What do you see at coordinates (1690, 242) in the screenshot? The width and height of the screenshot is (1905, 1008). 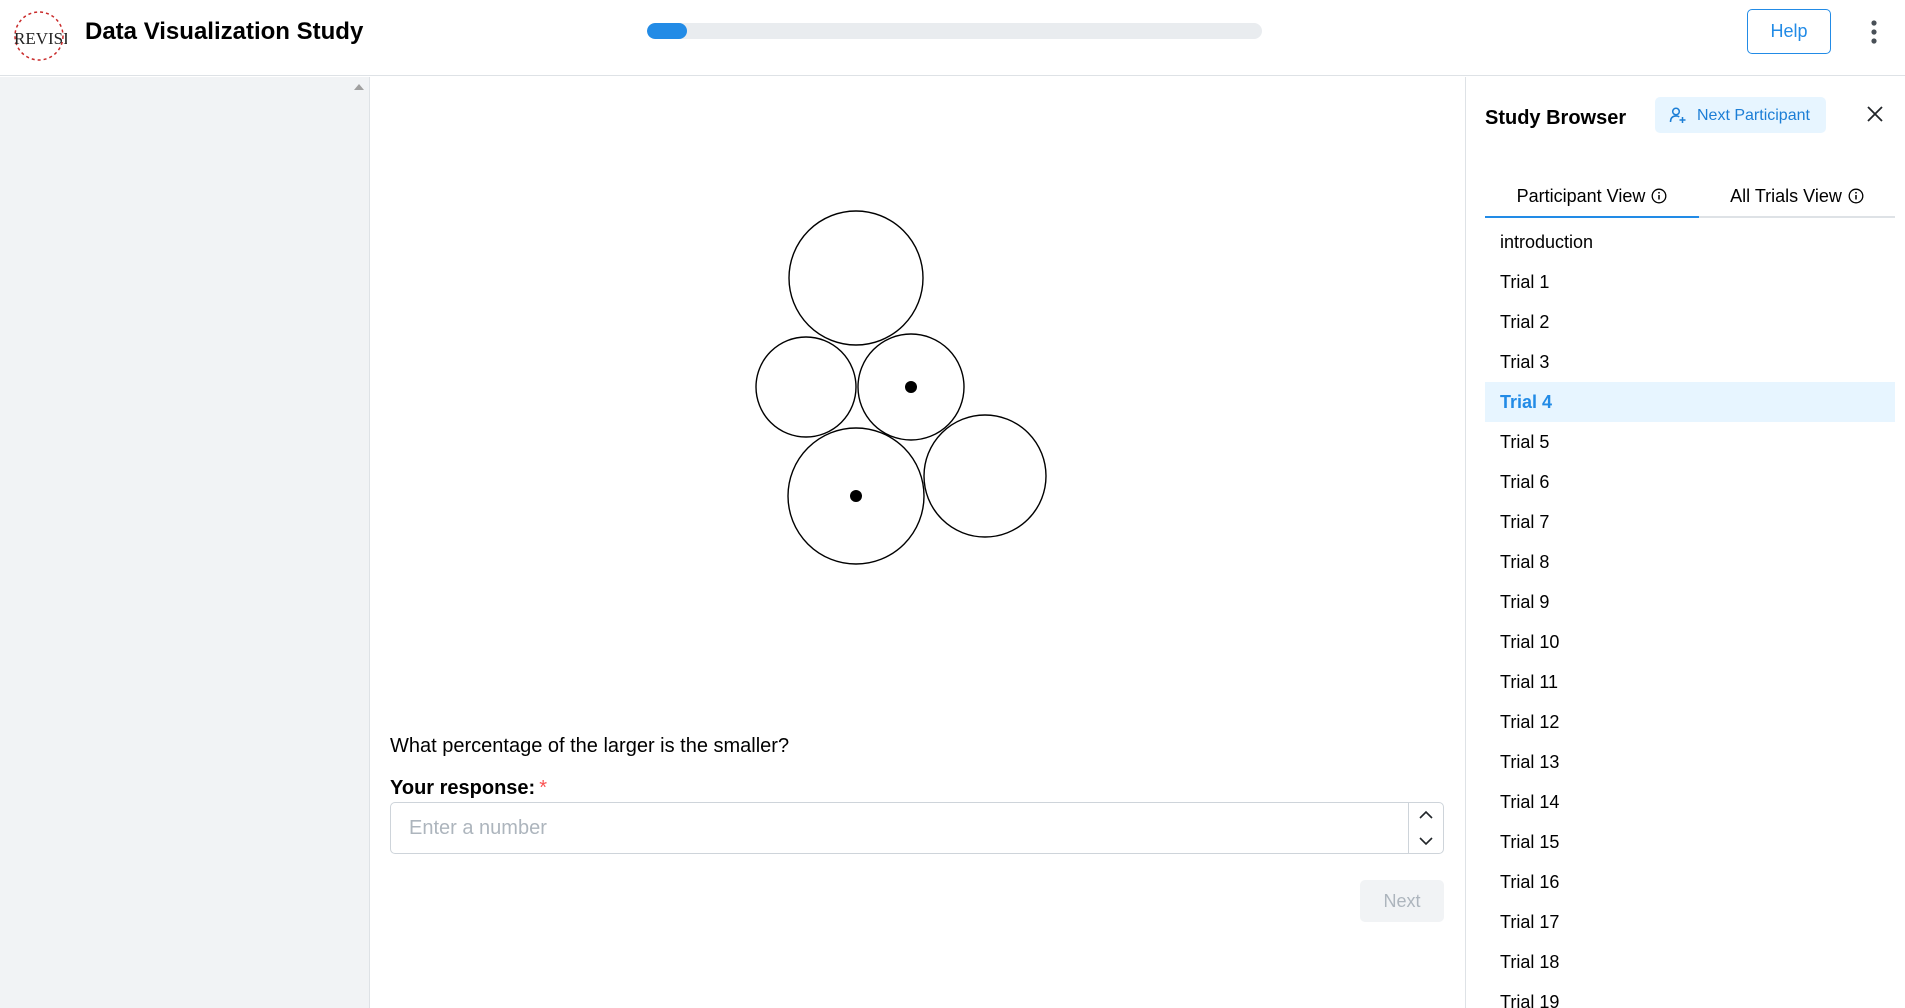 I see `trial-list-item: introduction` at bounding box center [1690, 242].